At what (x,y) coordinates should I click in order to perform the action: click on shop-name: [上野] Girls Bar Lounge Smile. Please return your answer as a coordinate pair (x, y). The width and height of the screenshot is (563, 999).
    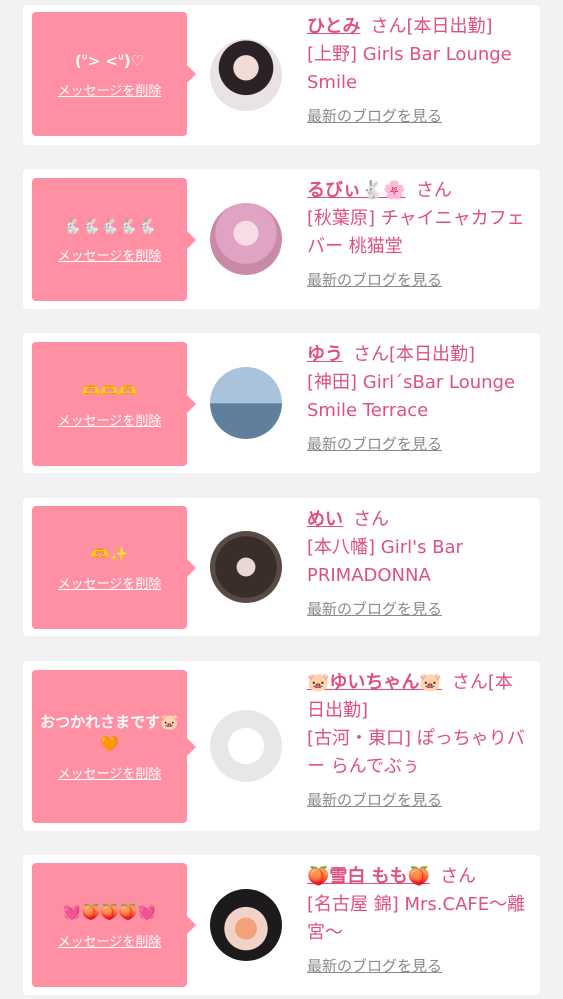
    Looking at the image, I should click on (409, 68).